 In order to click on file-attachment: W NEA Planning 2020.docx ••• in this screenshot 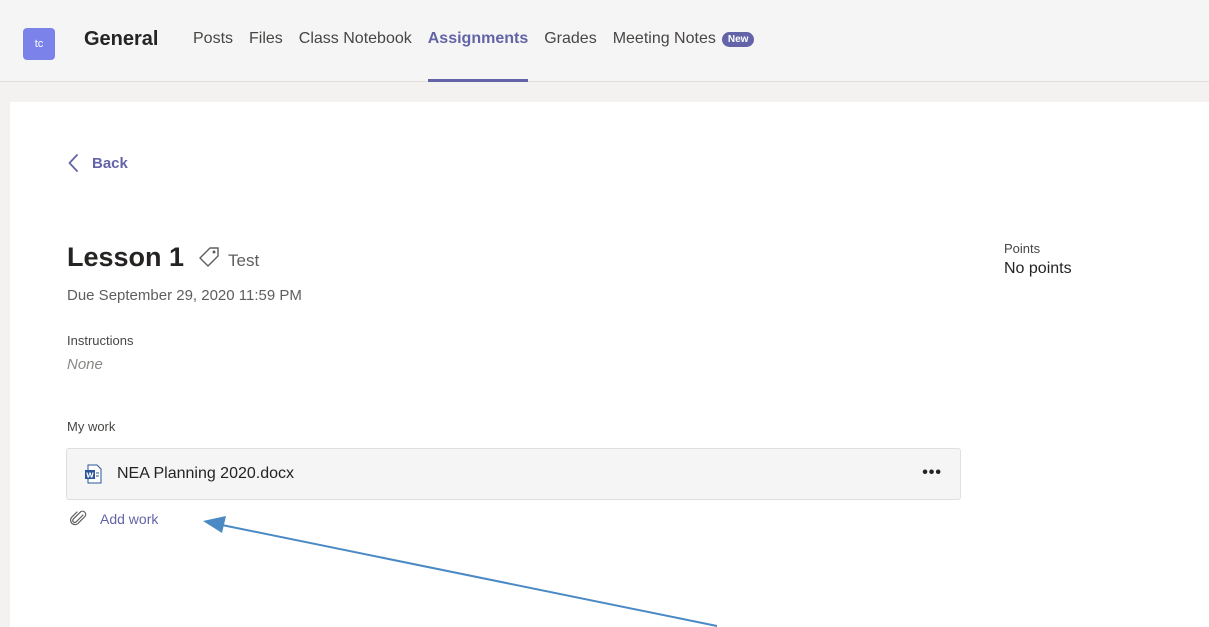, I will do `click(513, 474)`.